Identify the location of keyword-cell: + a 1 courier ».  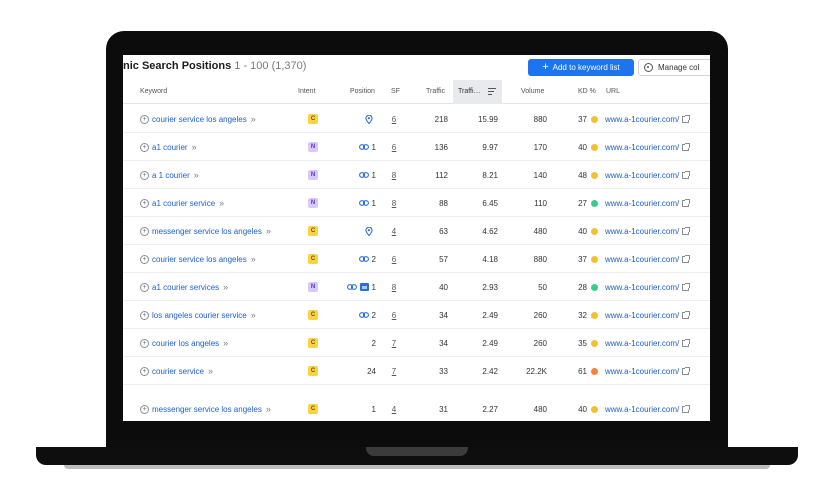
(169, 175).